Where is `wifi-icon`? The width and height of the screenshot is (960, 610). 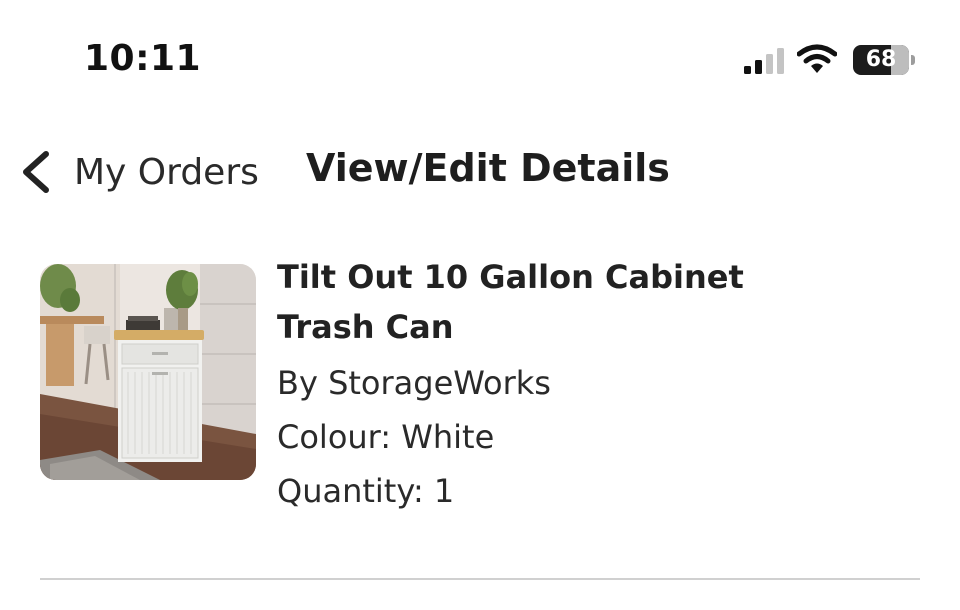 wifi-icon is located at coordinates (817, 58).